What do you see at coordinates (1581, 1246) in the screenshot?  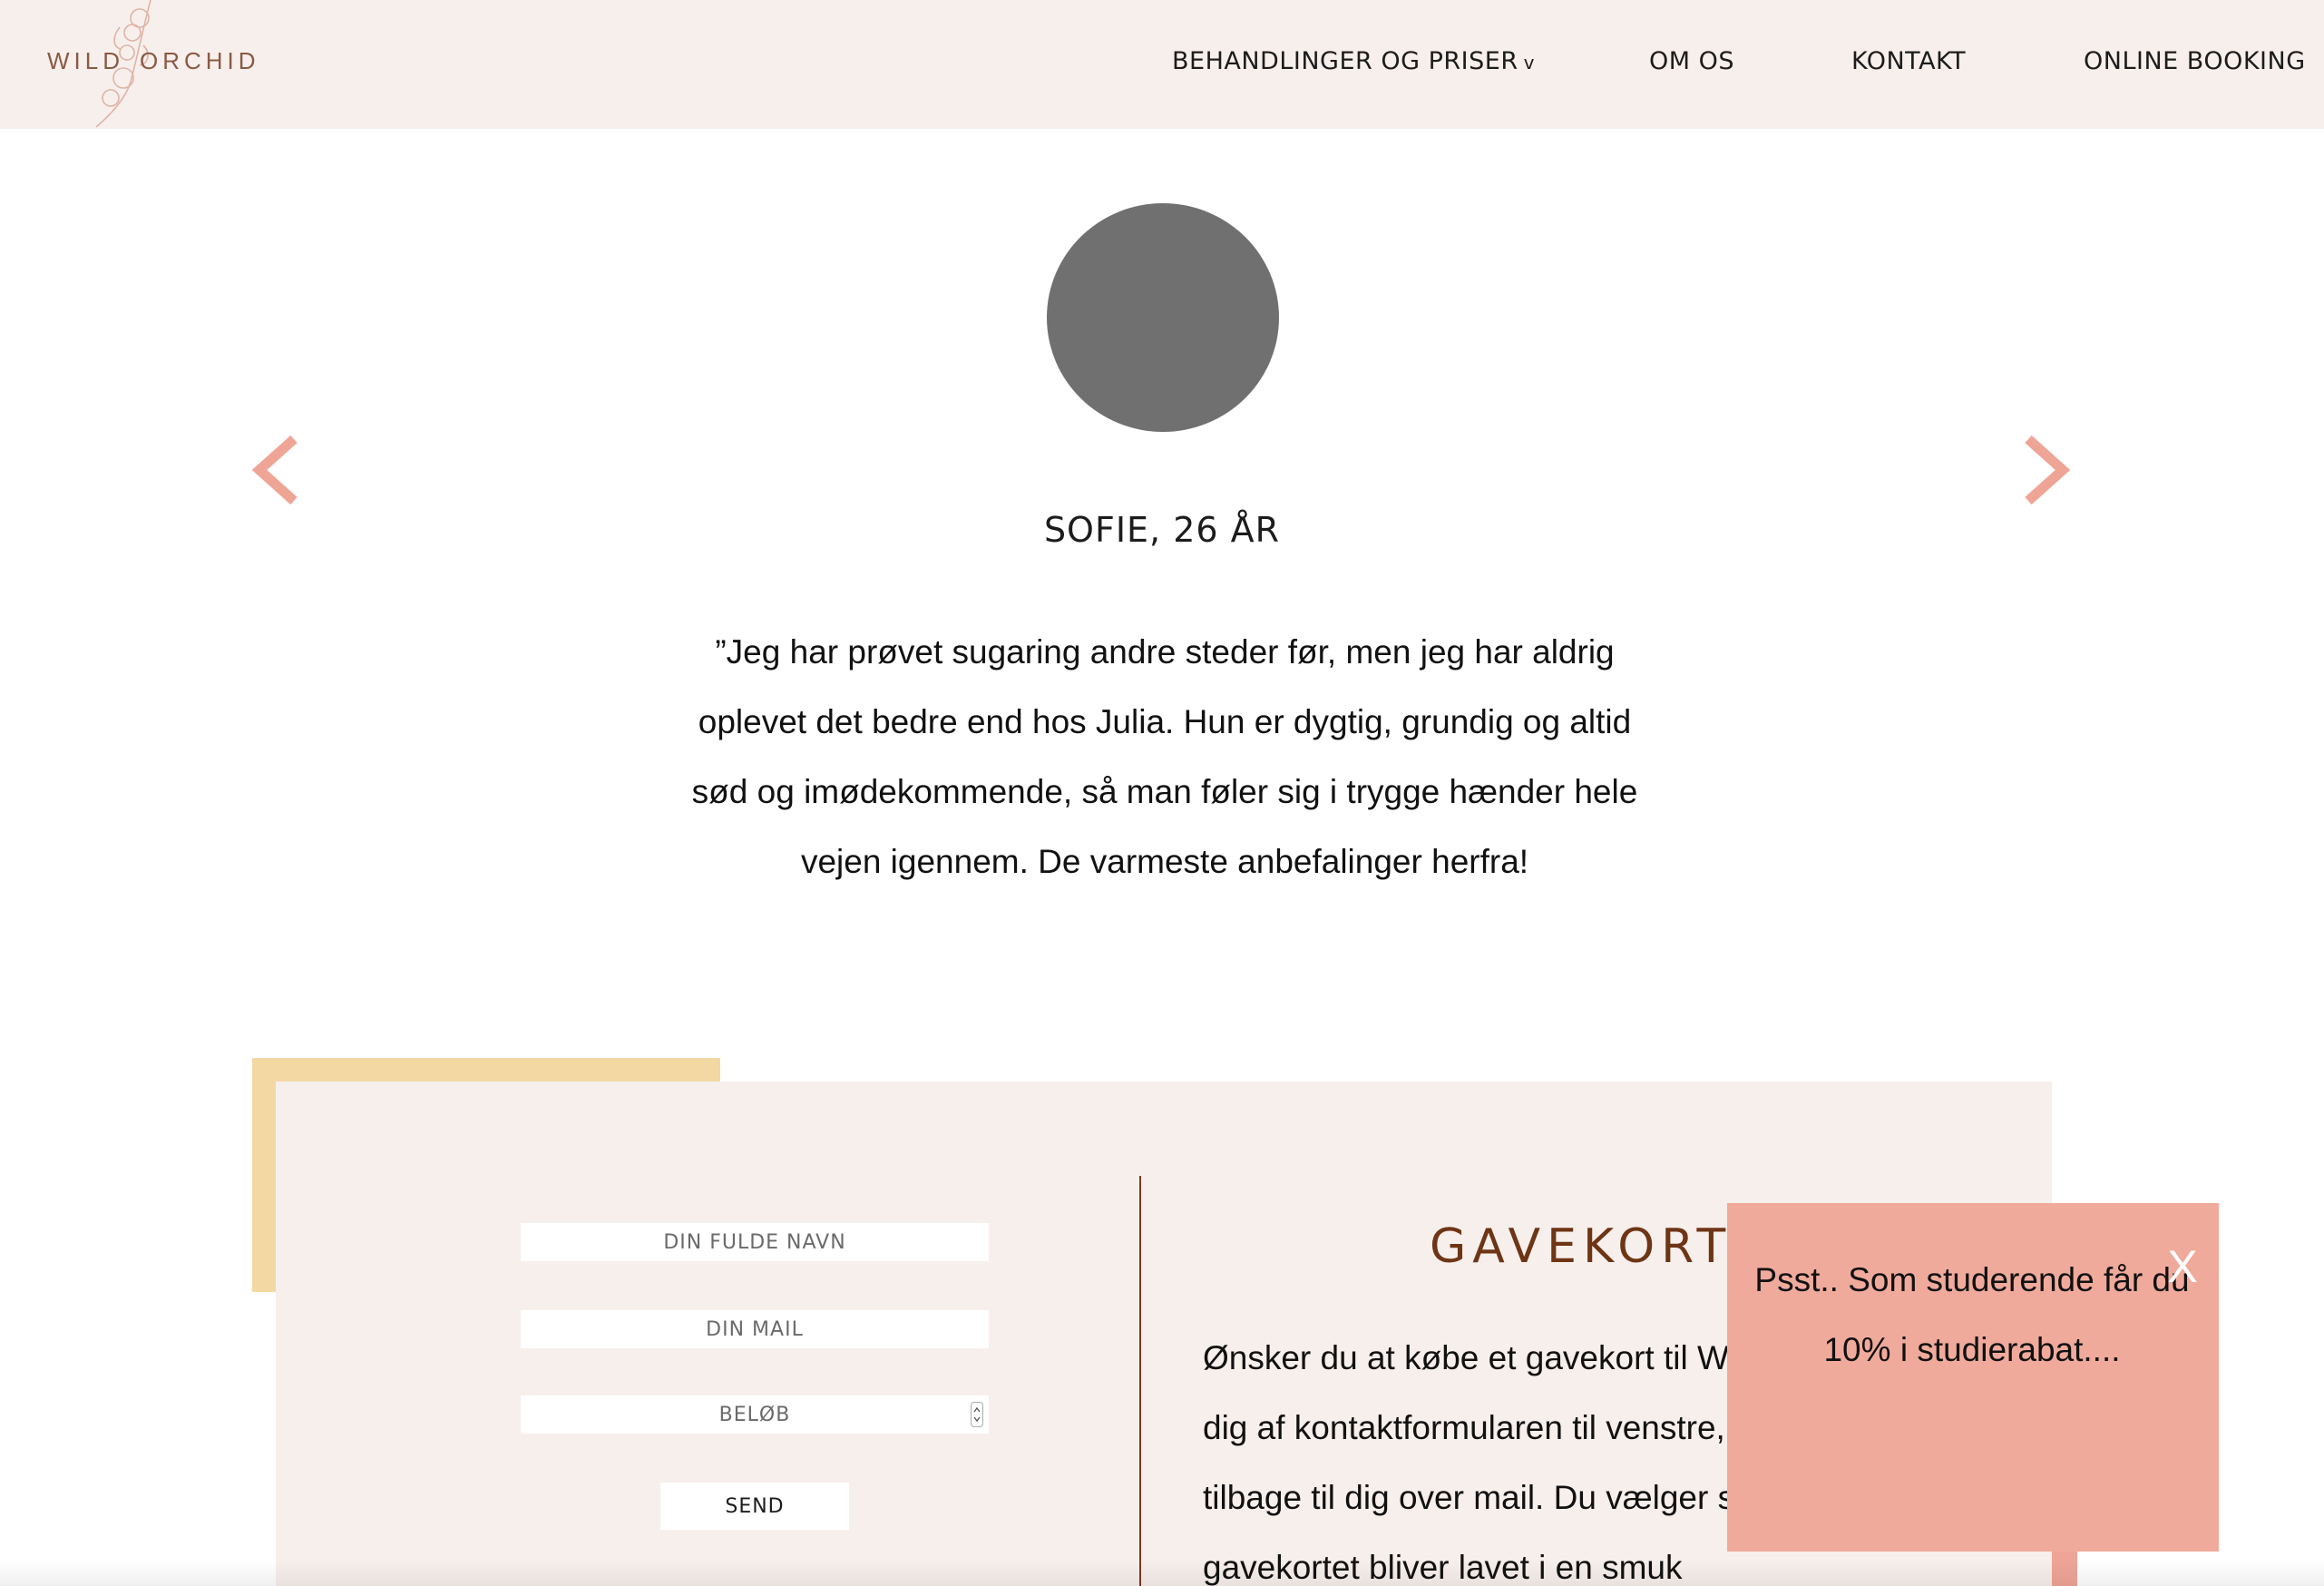 I see `giftcard-title: GAVEKORT` at bounding box center [1581, 1246].